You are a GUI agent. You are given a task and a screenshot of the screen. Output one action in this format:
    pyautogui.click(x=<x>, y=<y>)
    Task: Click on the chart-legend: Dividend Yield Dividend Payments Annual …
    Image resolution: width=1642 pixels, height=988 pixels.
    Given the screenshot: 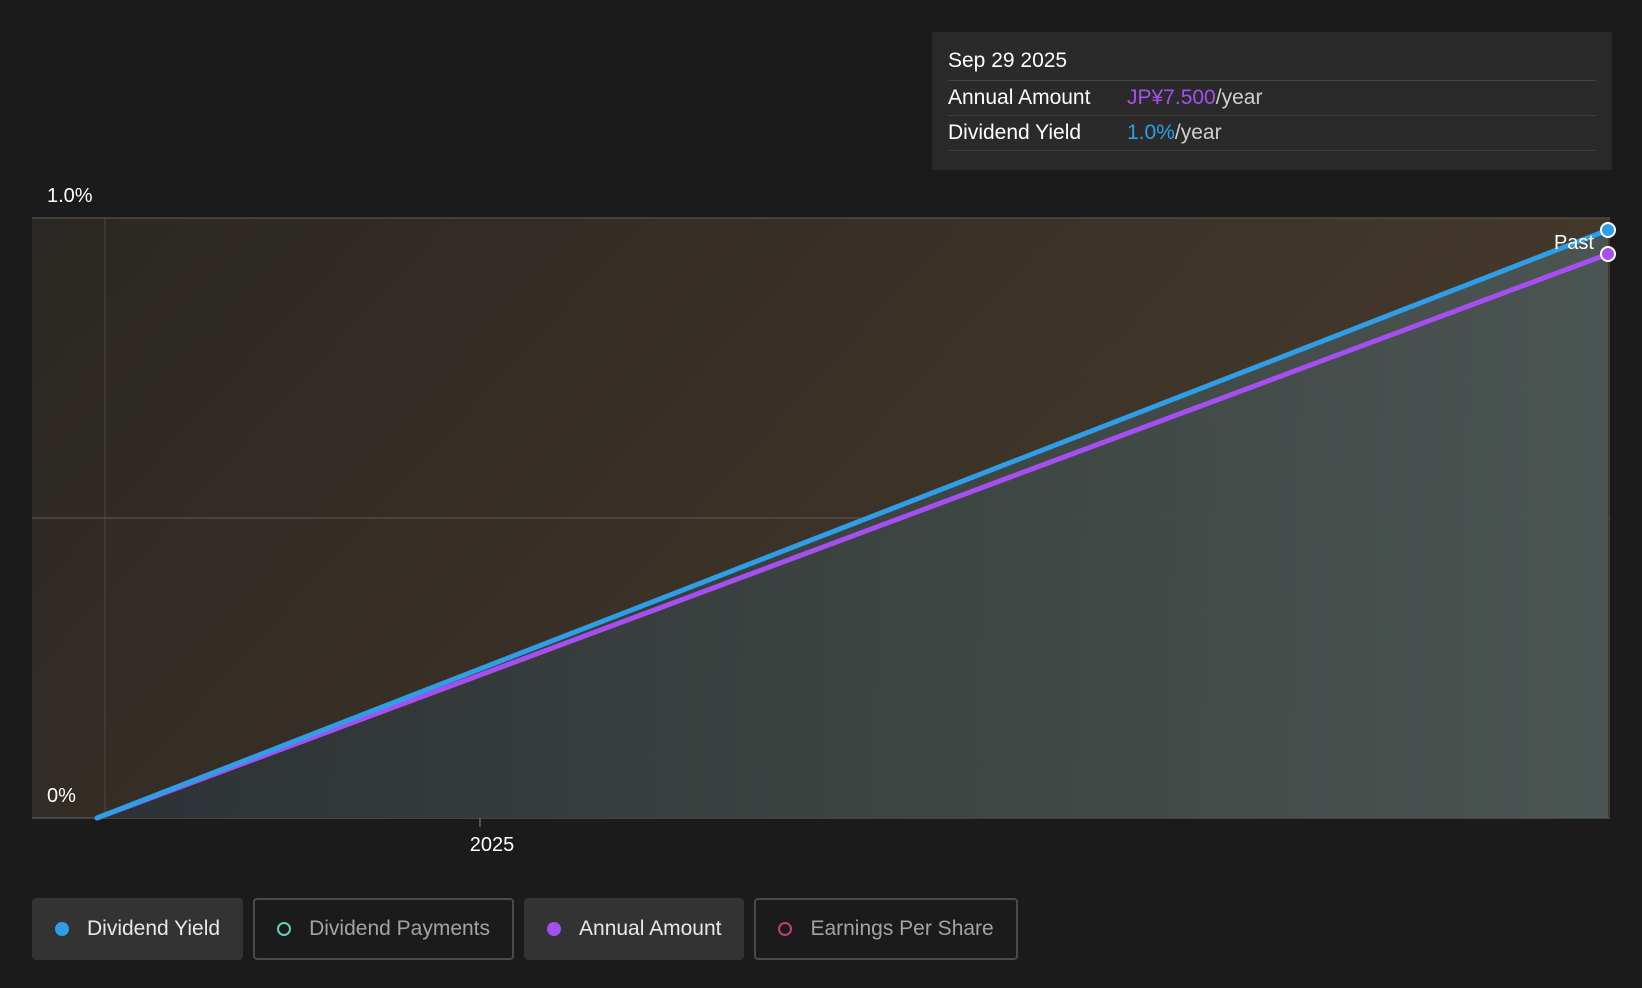 What is the action you would take?
    pyautogui.click(x=525, y=929)
    